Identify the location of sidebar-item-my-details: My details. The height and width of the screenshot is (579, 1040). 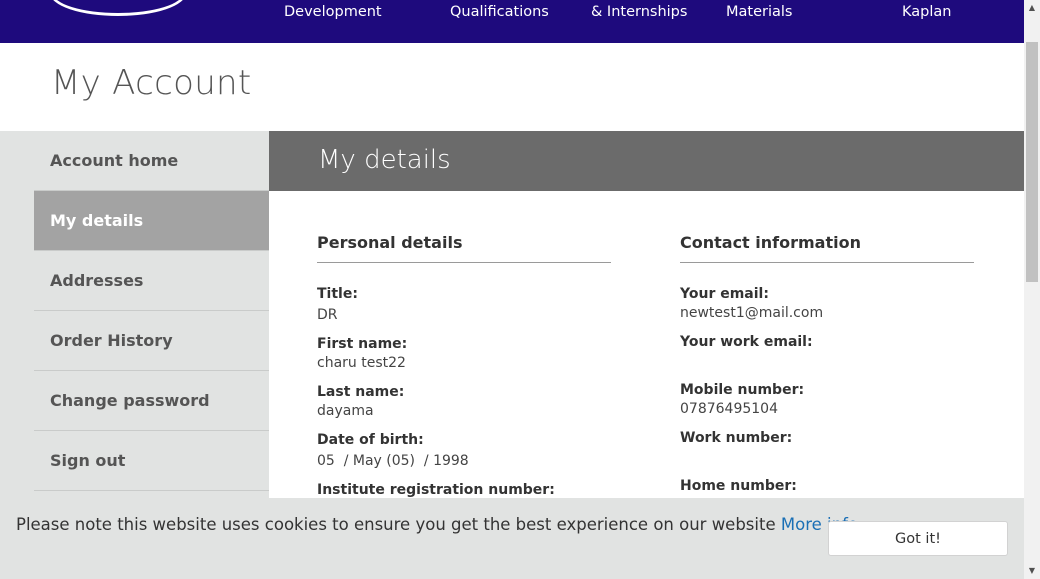
(151, 221).